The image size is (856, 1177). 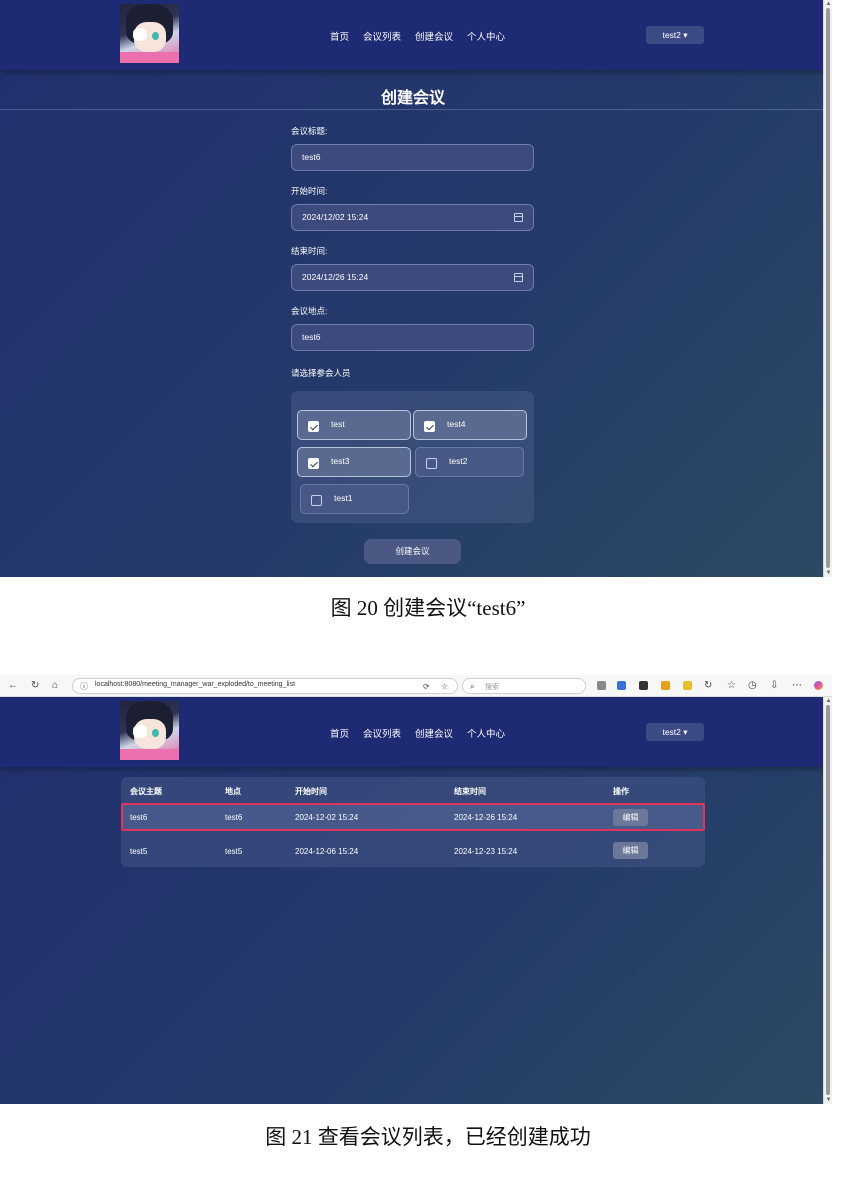 What do you see at coordinates (321, 373) in the screenshot?
I see `attendees-label: 请选择参会人员` at bounding box center [321, 373].